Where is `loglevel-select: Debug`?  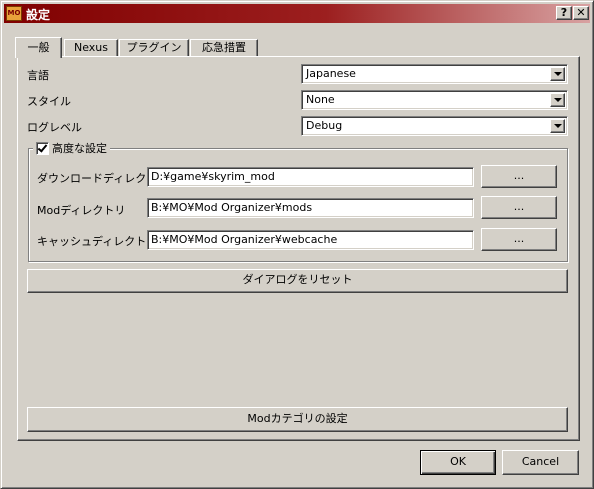 loglevel-select: Debug is located at coordinates (434, 126).